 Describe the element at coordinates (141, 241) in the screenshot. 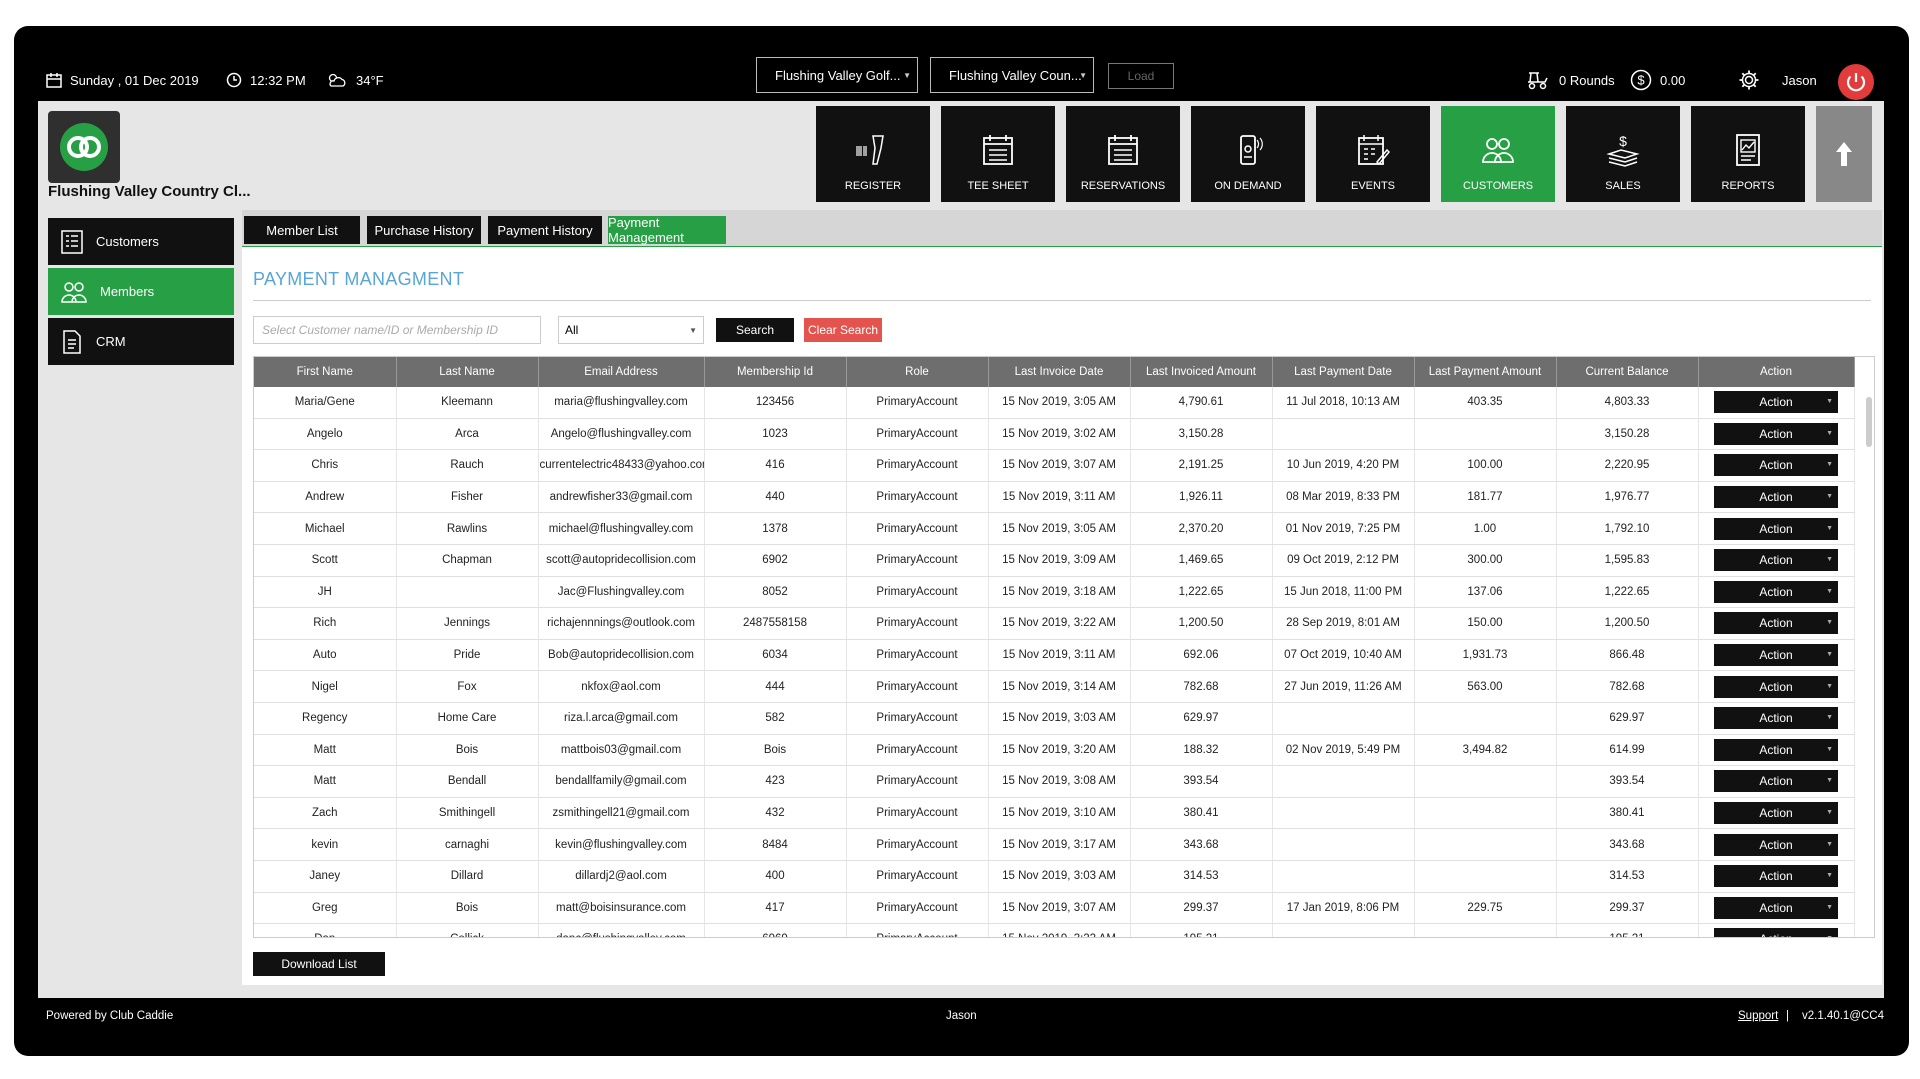

I see `sidebar-item-customers: Customers` at that location.